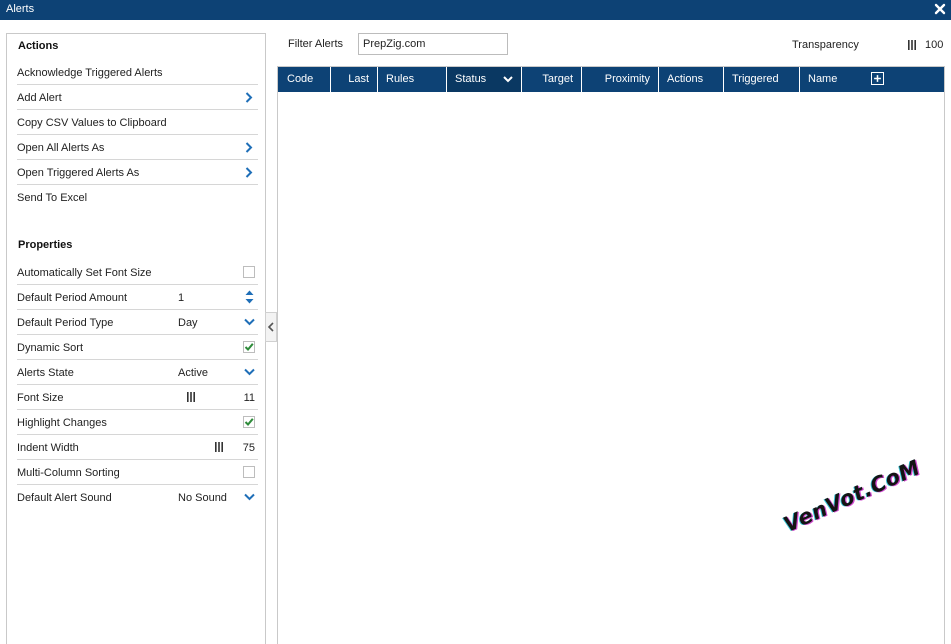 Image resolution: width=951 pixels, height=644 pixels. What do you see at coordinates (72, 298) in the screenshot?
I see `prop-label: Default Period Amount` at bounding box center [72, 298].